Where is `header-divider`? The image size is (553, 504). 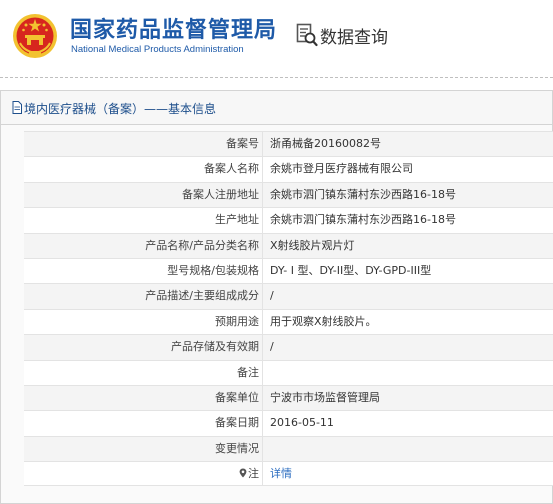
header-divider is located at coordinates (276, 77).